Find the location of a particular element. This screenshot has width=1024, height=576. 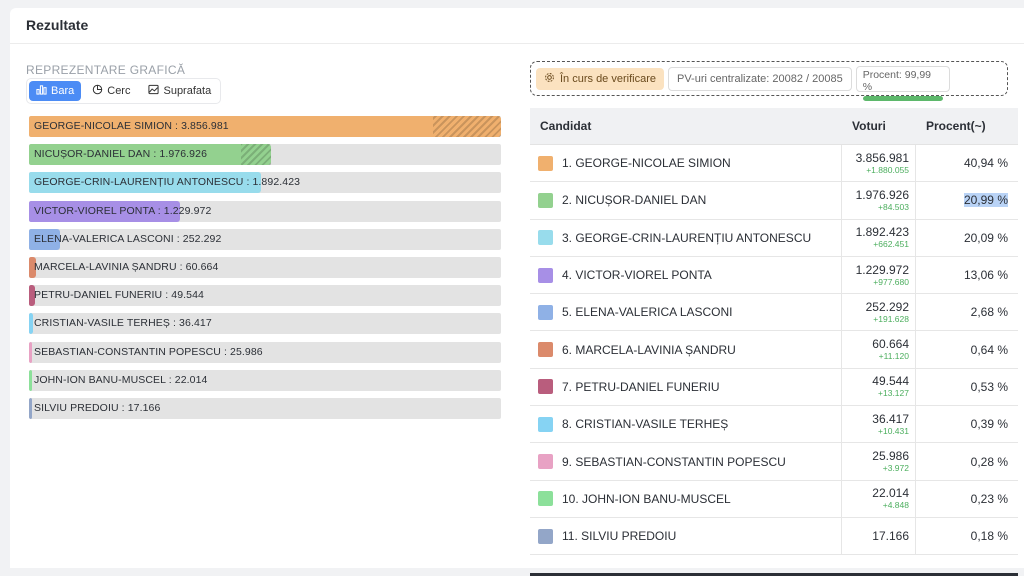

bar-row: JOHN-ION BANU-MUSCEL : 22.014 is located at coordinates (265, 380).